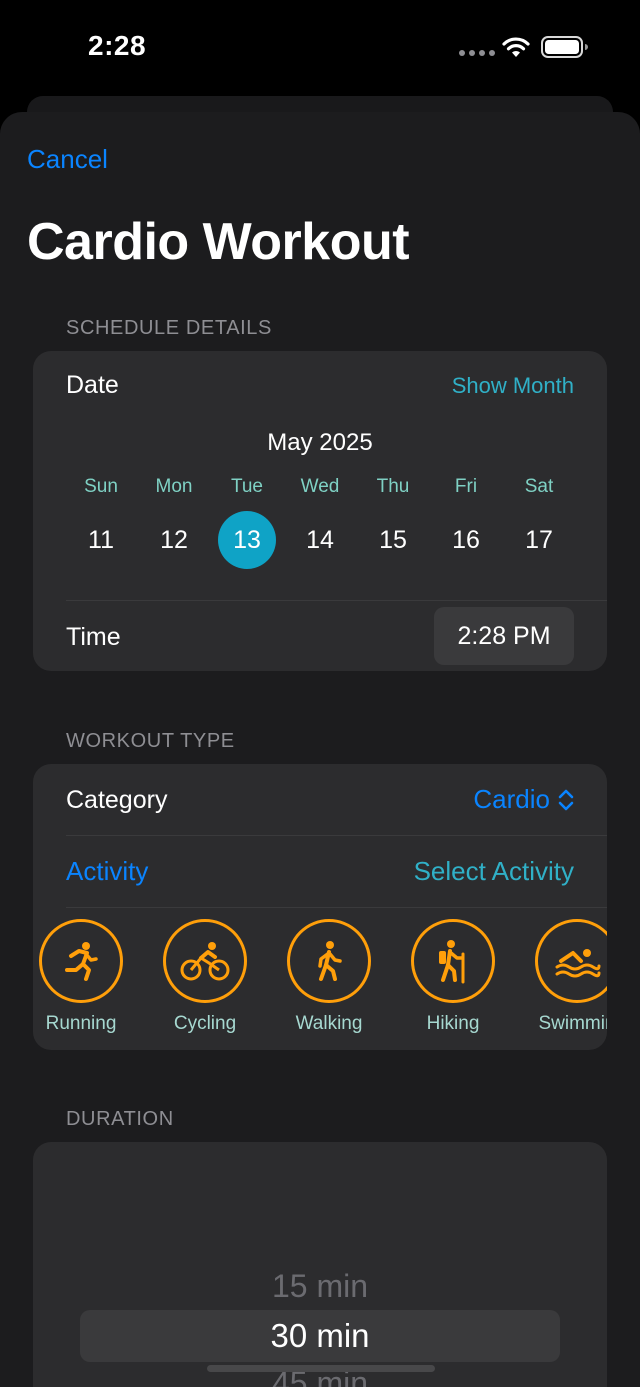 Image resolution: width=640 pixels, height=1387 pixels. Describe the element at coordinates (120, 1119) in the screenshot. I see `duration-section-header: DURATION` at that location.